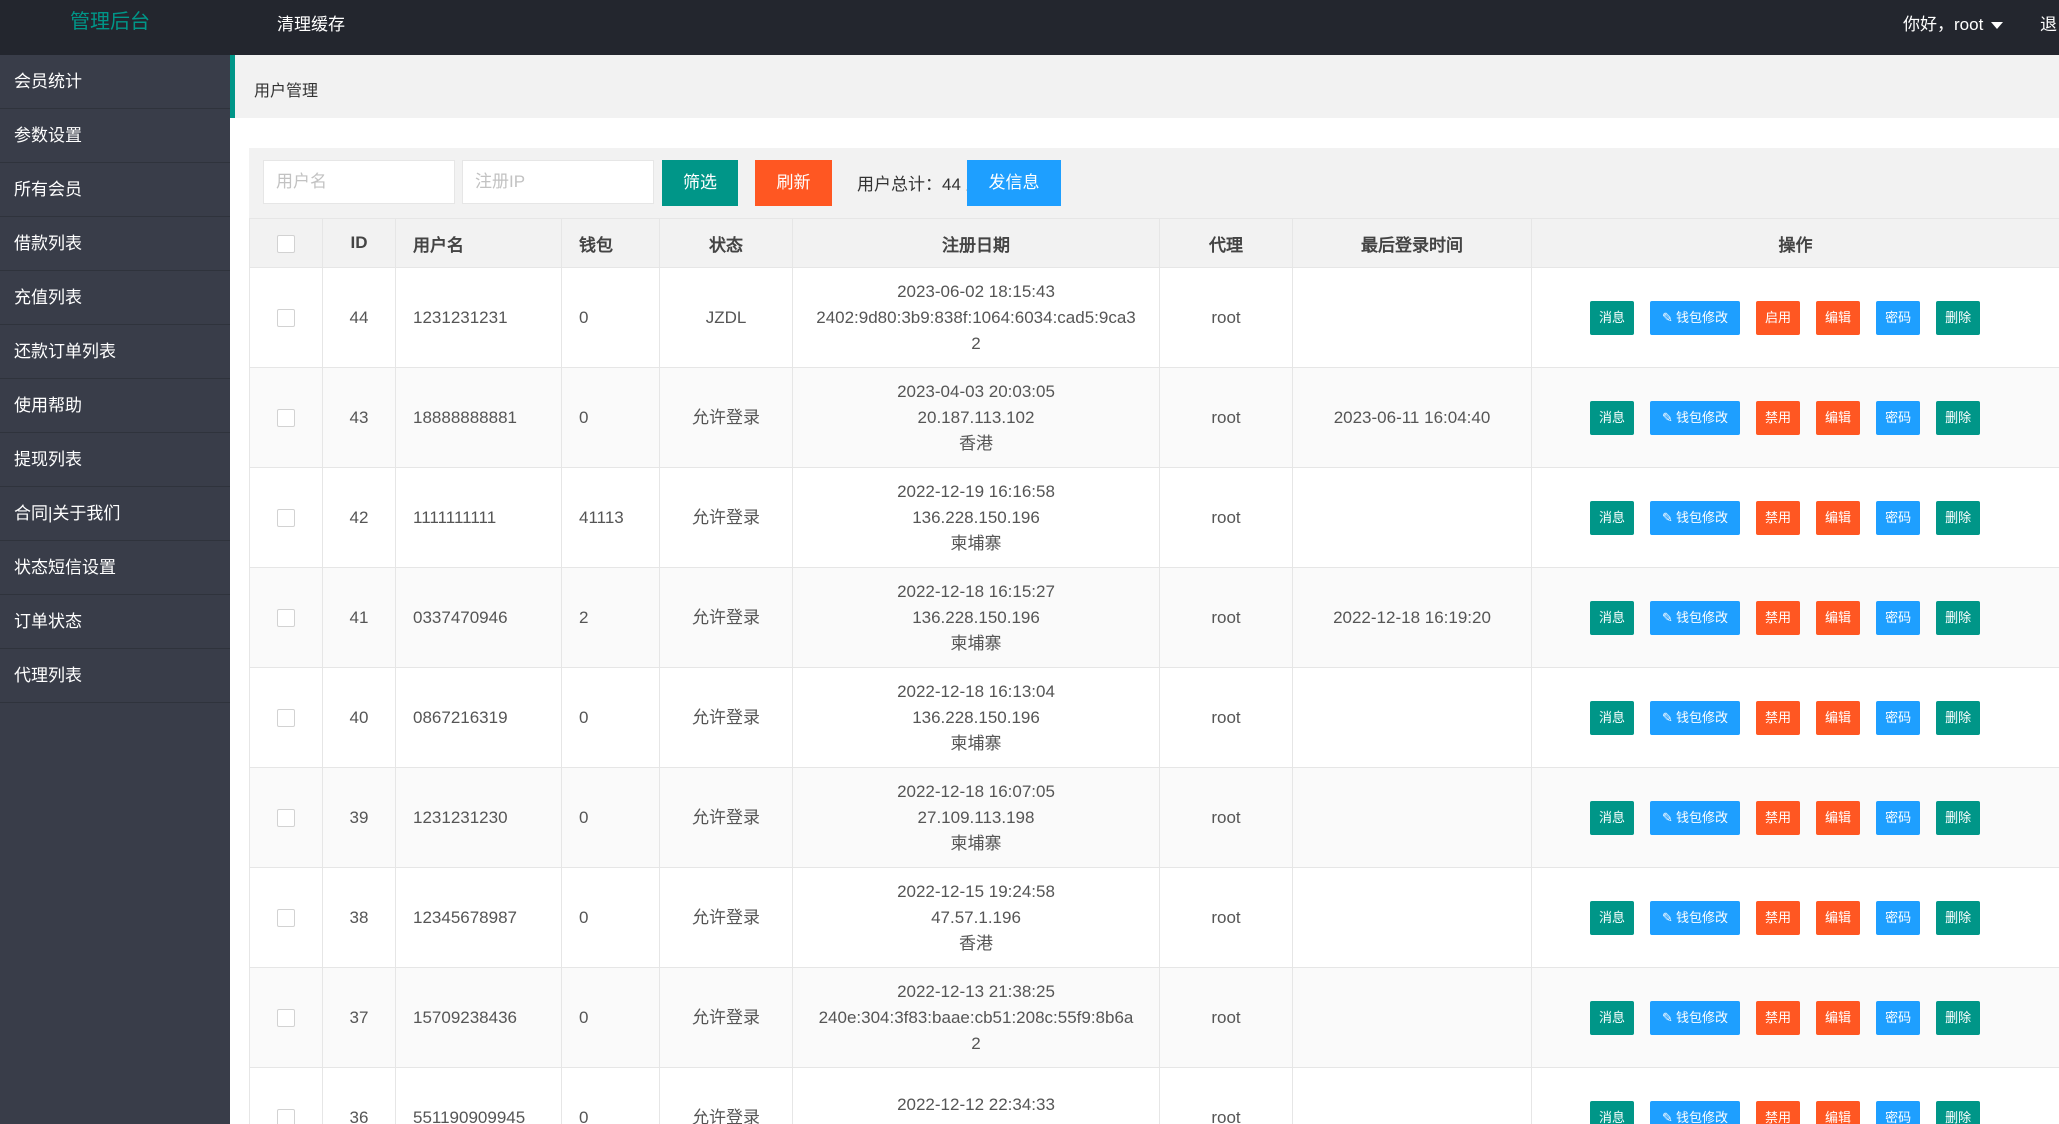 The image size is (2059, 1124). What do you see at coordinates (976, 317) in the screenshot?
I see `reg-ip: 2402:9d80:3b9:838f:1064:6034:cad5:9ca3` at bounding box center [976, 317].